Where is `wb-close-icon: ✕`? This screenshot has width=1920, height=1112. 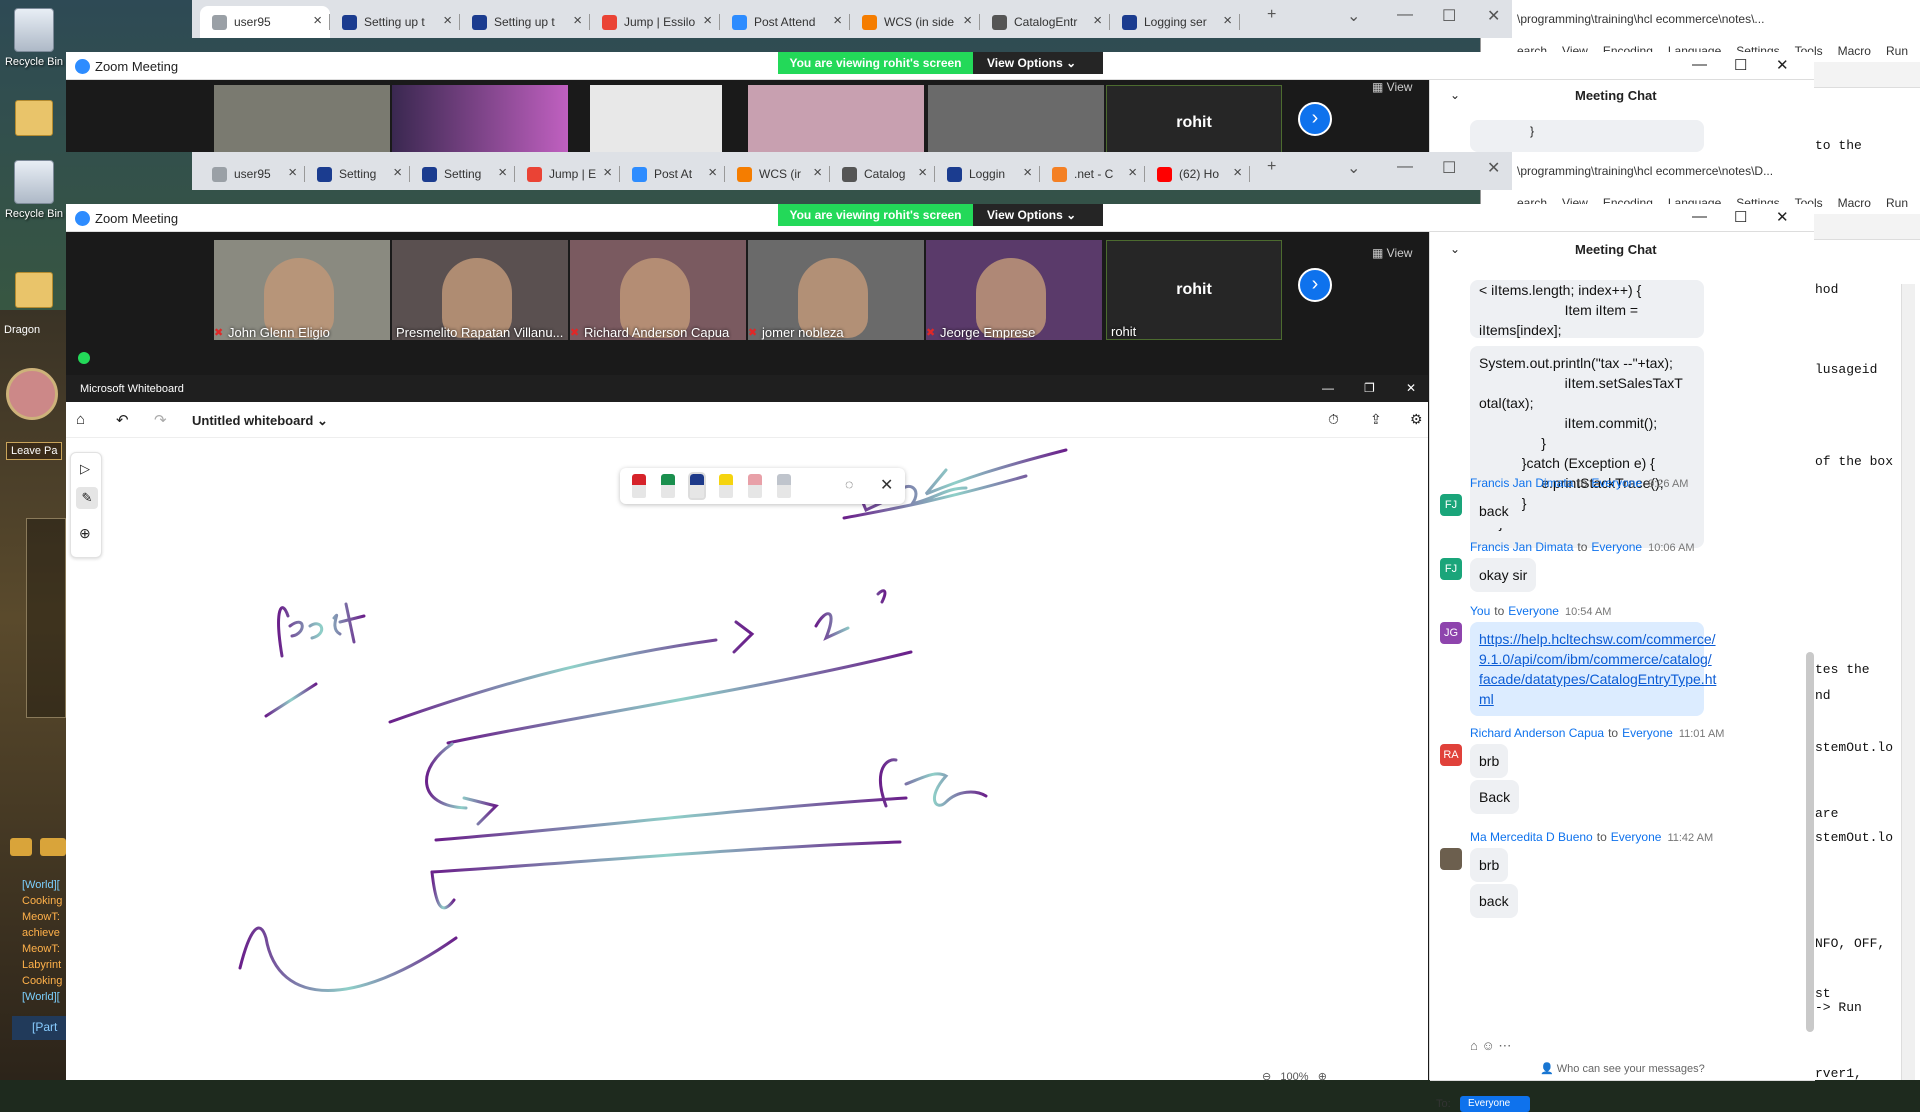 wb-close-icon: ✕ is located at coordinates (1411, 388).